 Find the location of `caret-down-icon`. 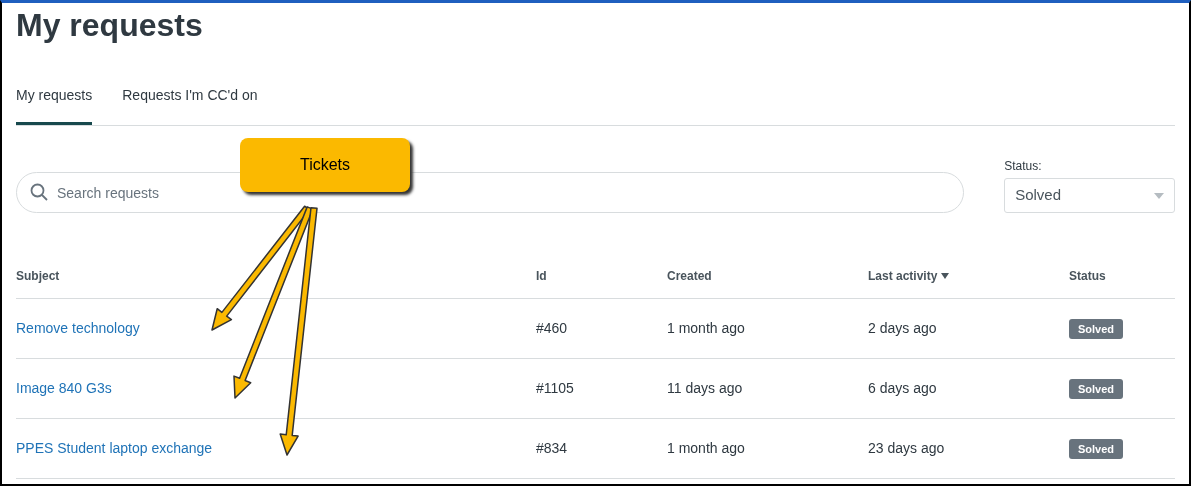

caret-down-icon is located at coordinates (1159, 195).